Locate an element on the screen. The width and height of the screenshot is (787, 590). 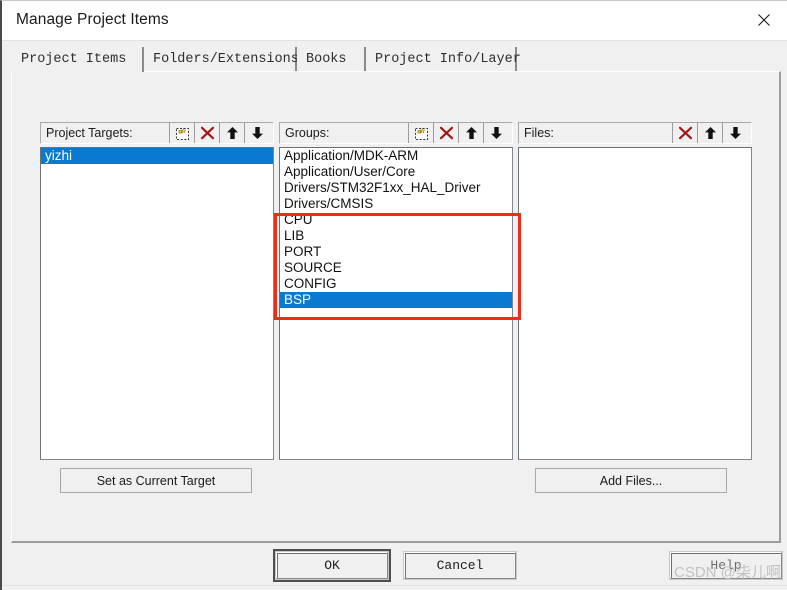
groups-header: Groups: is located at coordinates (396, 133).